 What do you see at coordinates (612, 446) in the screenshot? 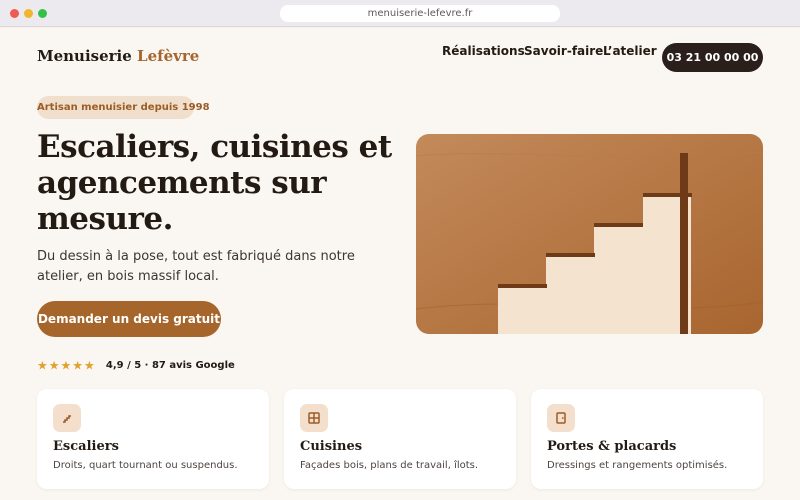
I see `service-title: Portes & placards` at bounding box center [612, 446].